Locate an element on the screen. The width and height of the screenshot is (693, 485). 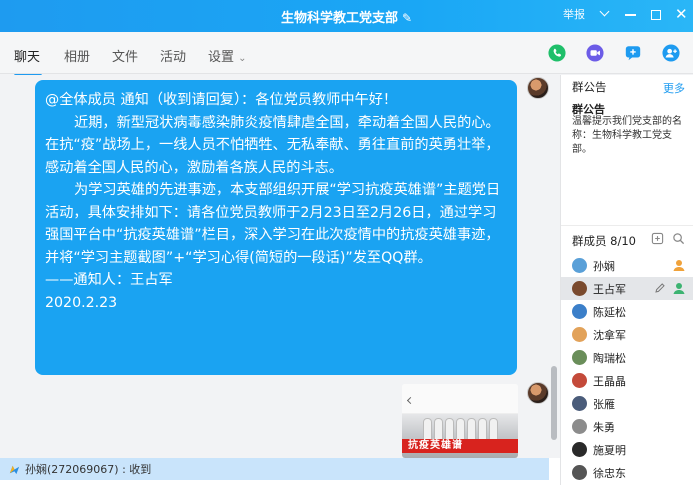
member-row: 徐忠东 is located at coordinates (627, 472).